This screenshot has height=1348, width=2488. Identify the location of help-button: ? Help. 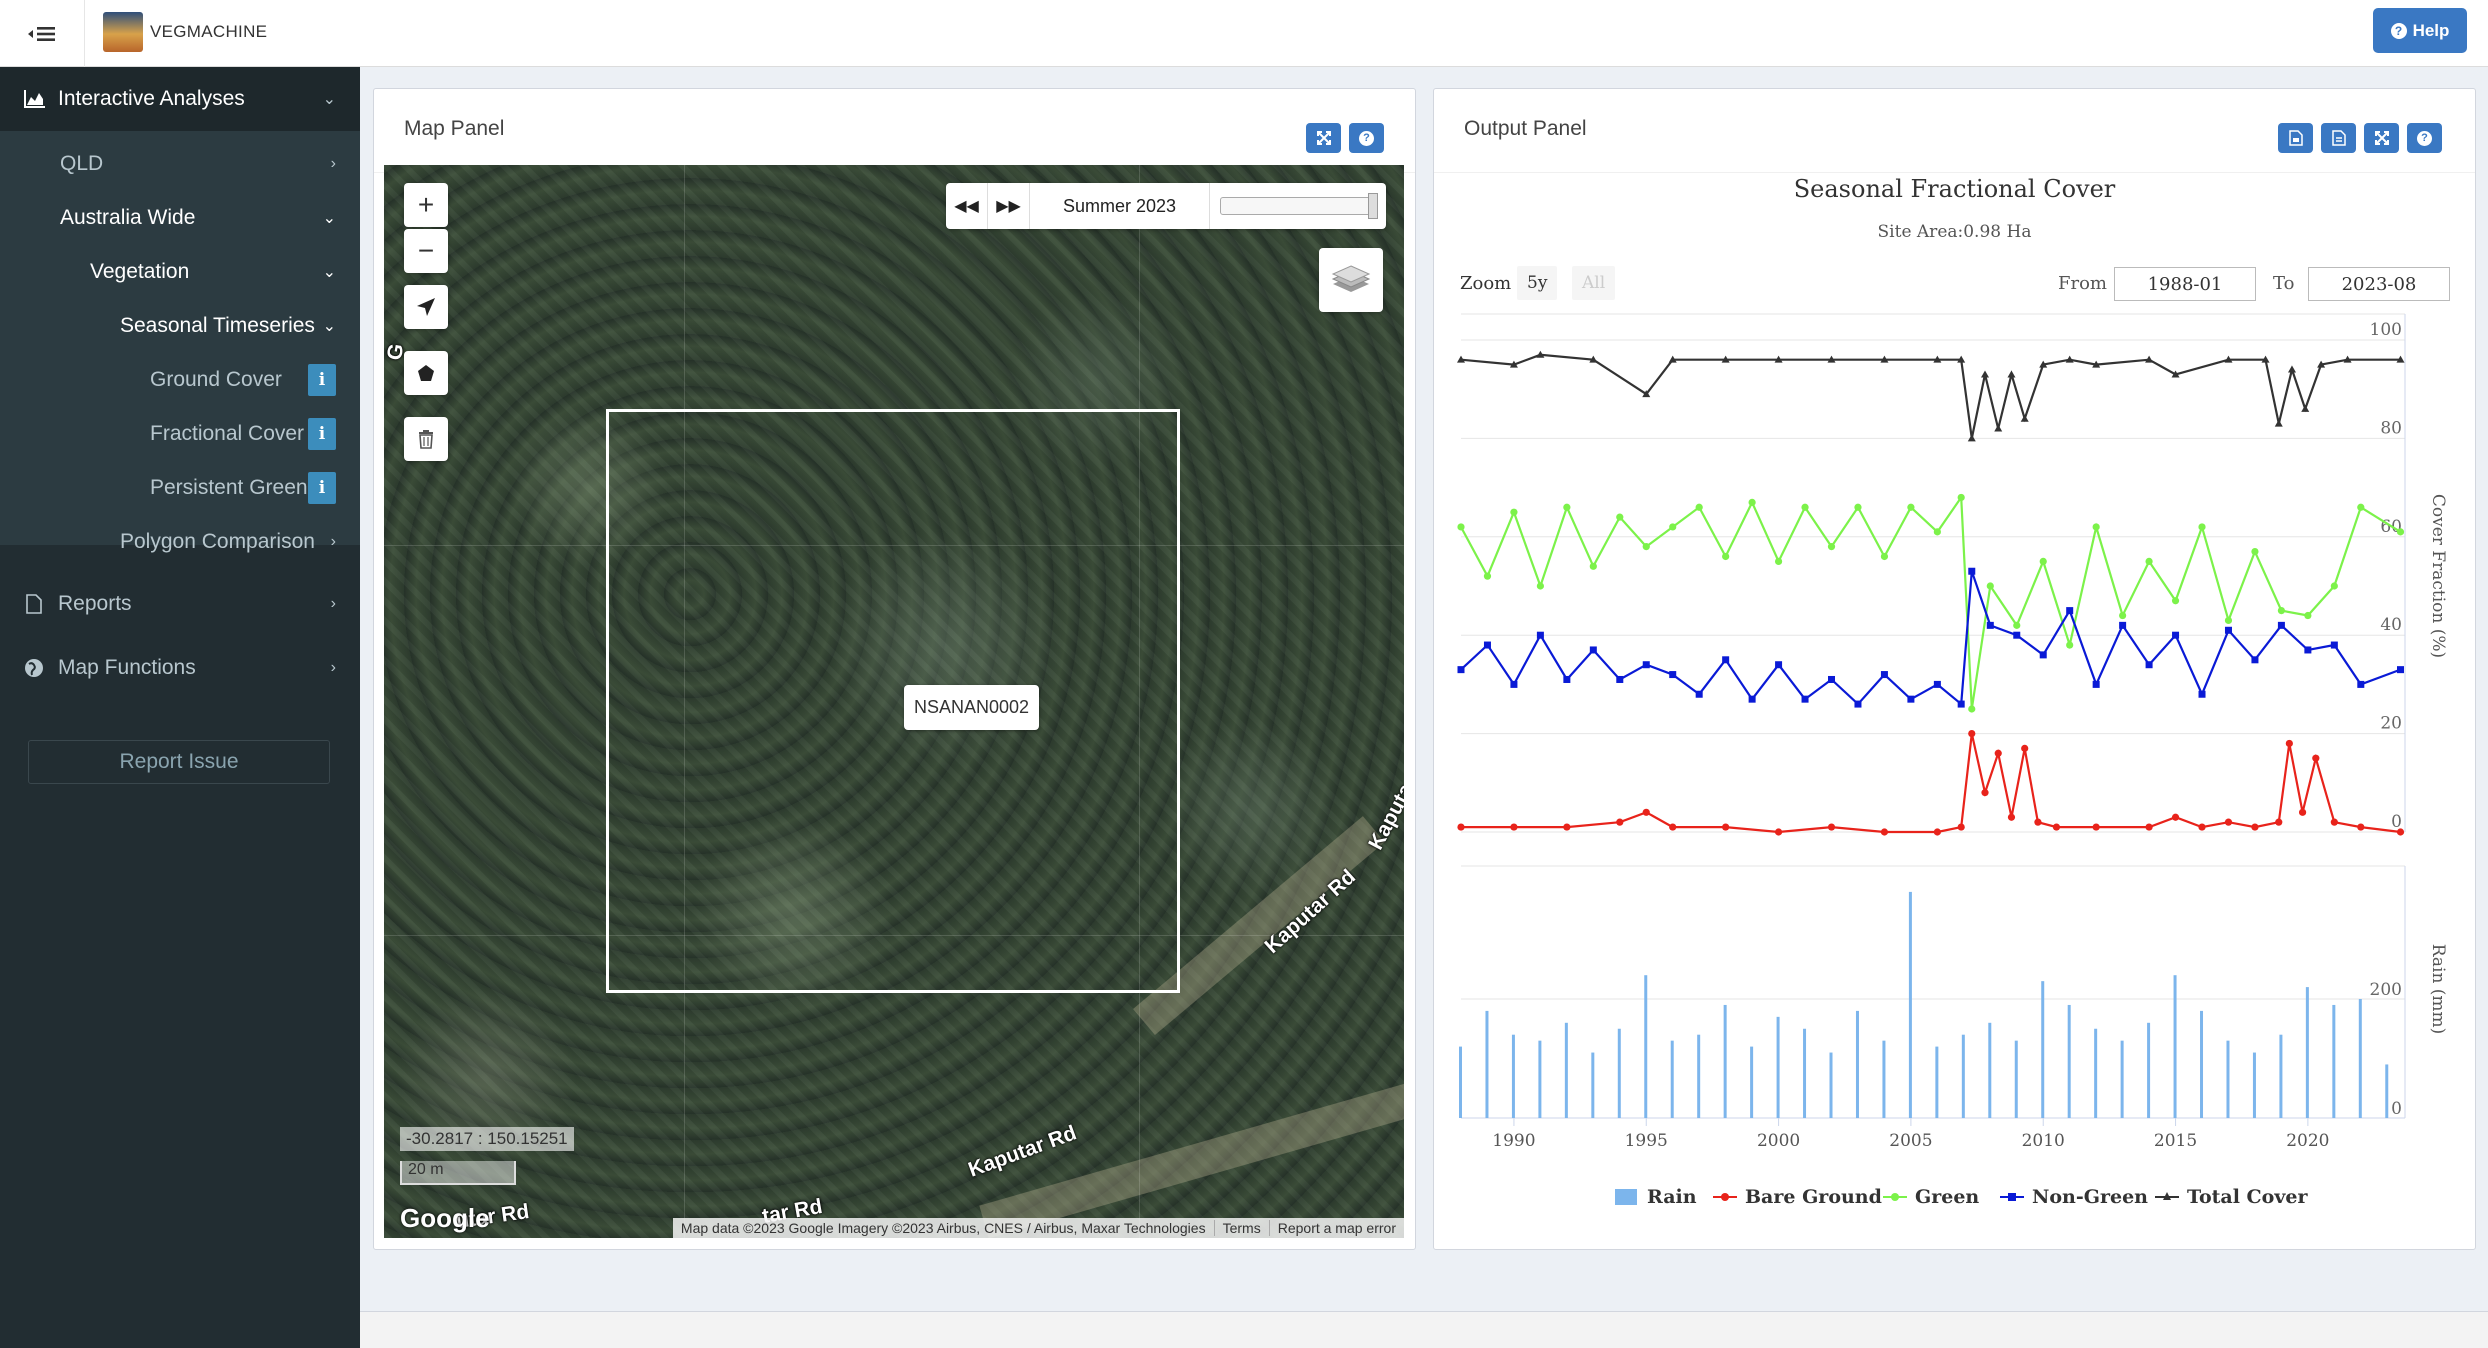
(2420, 30).